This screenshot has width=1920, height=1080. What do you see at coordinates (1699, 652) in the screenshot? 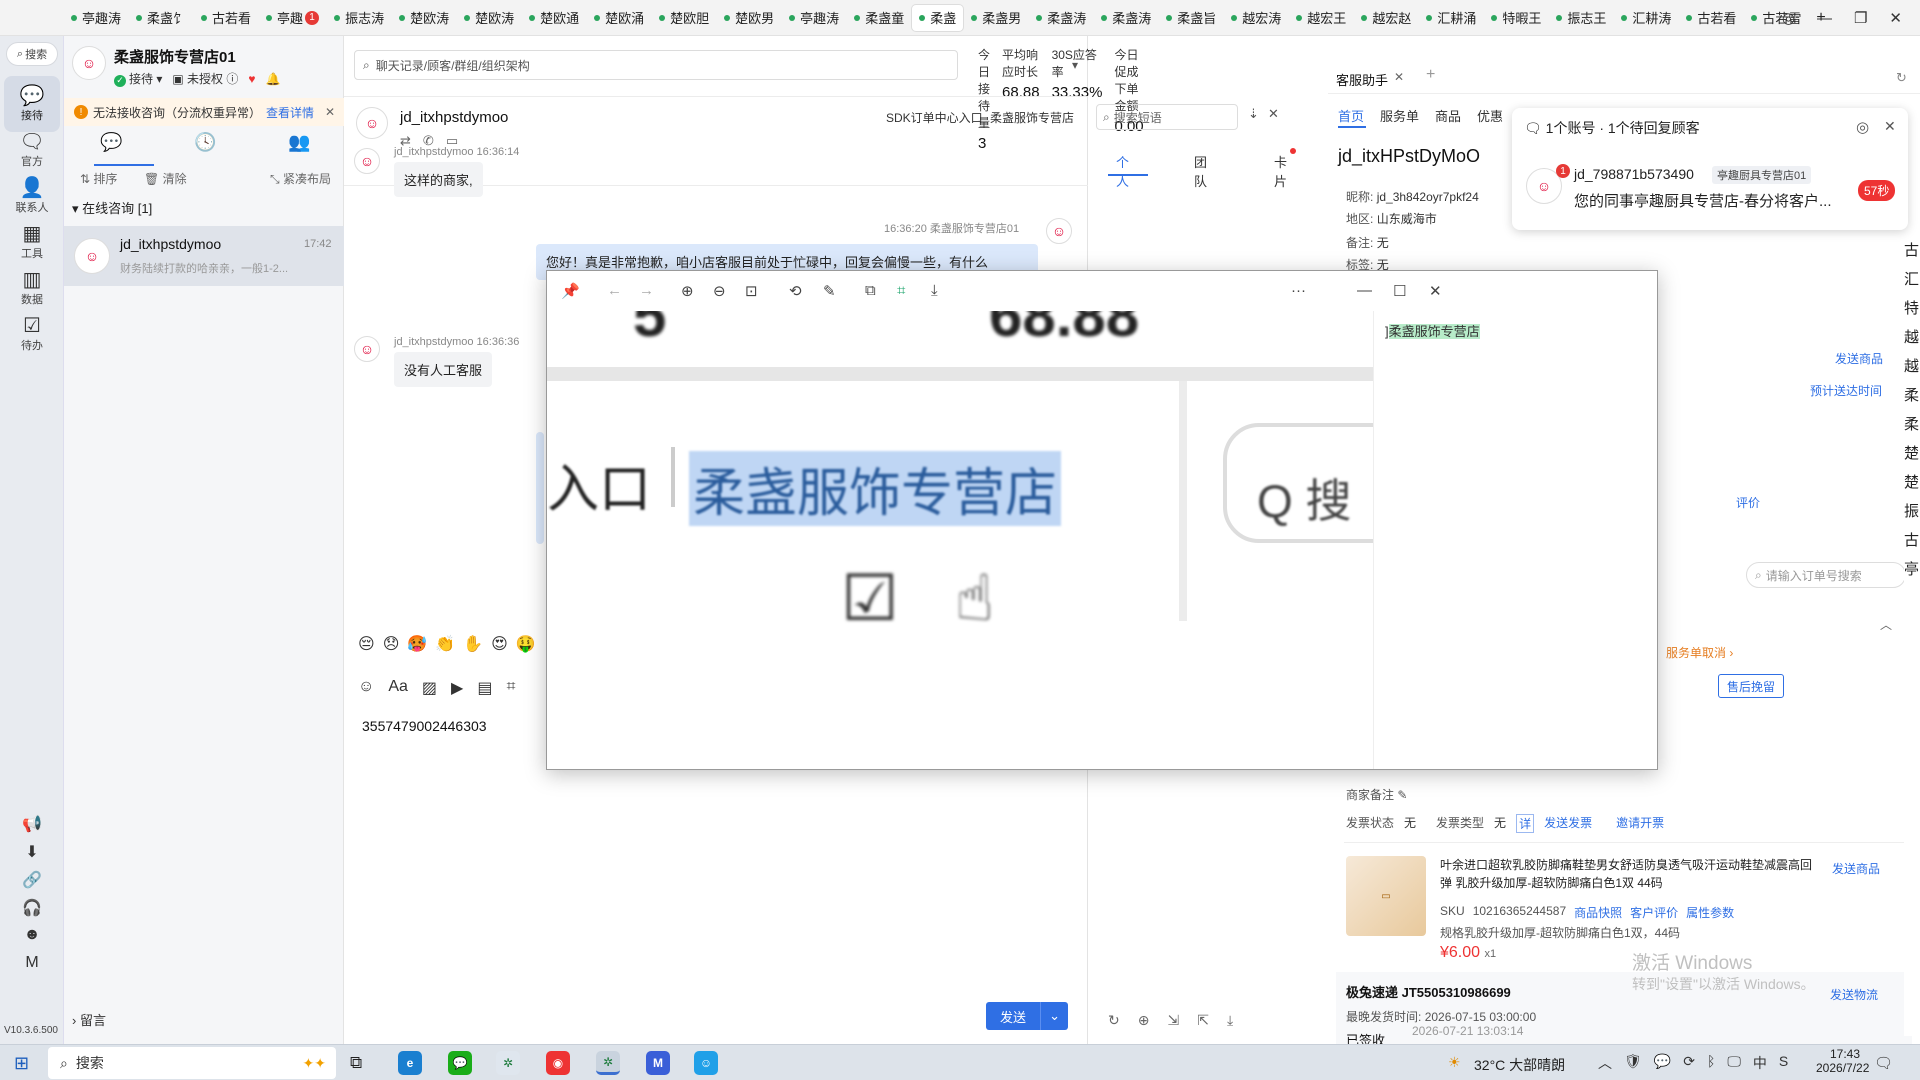
I see `service-cancel-link: 服务单取消 ›` at bounding box center [1699, 652].